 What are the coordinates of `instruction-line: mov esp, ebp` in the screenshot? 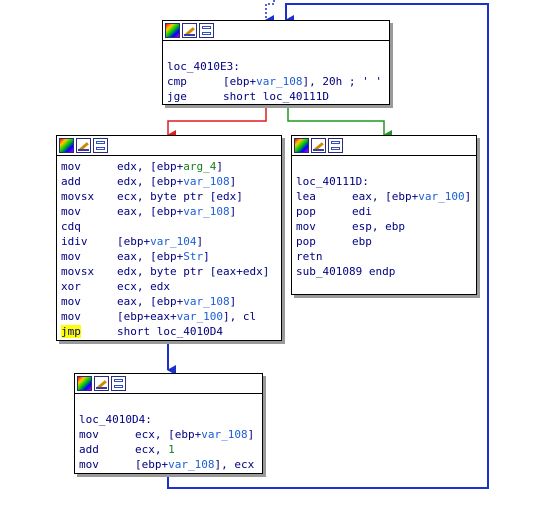 It's located at (384, 226).